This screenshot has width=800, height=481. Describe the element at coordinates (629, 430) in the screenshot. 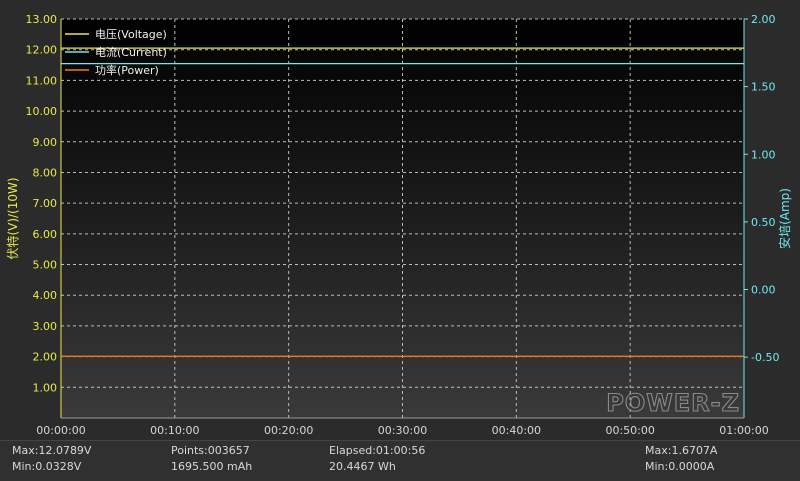

I see `x-tick-label: 00:50:00` at that location.